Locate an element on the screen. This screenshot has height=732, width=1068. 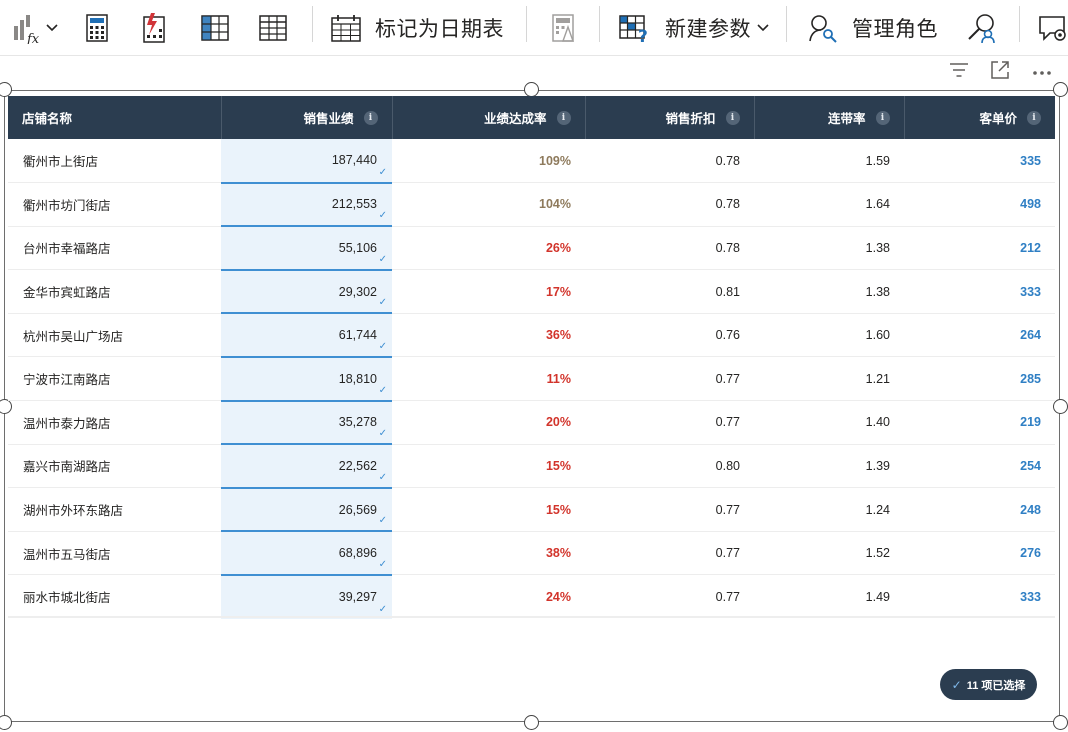
column-header-attach-rate: 连带率 i is located at coordinates (829, 117).